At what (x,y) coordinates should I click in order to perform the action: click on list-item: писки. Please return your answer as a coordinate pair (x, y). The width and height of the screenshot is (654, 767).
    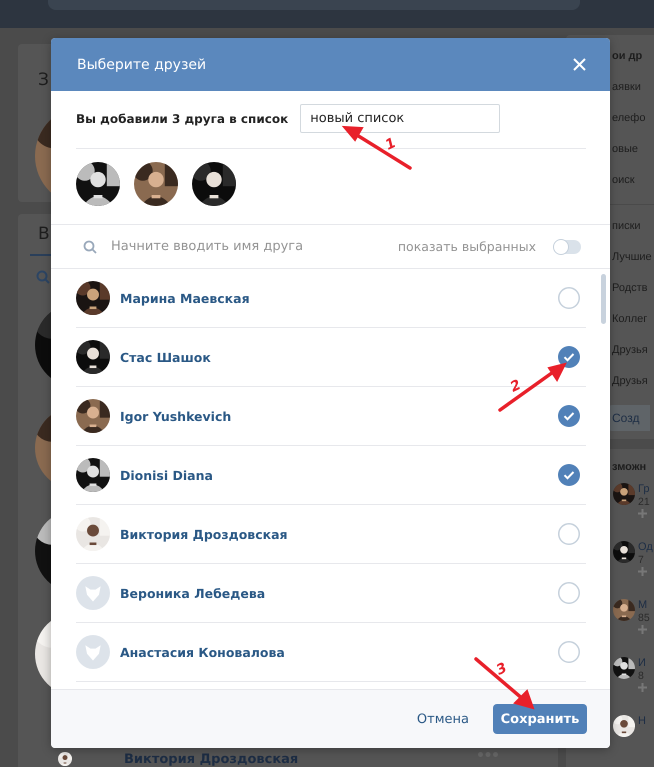
    Looking at the image, I should click on (626, 226).